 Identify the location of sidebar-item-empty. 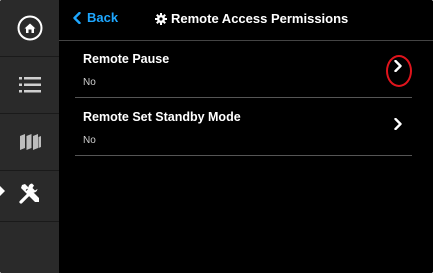
(29, 247).